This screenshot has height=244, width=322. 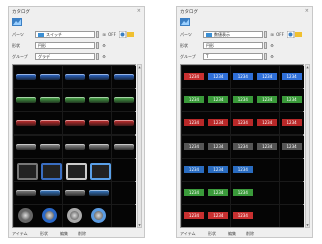 What do you see at coordinates (65, 56) in the screenshot?
I see `group-select: グラデ` at bounding box center [65, 56].